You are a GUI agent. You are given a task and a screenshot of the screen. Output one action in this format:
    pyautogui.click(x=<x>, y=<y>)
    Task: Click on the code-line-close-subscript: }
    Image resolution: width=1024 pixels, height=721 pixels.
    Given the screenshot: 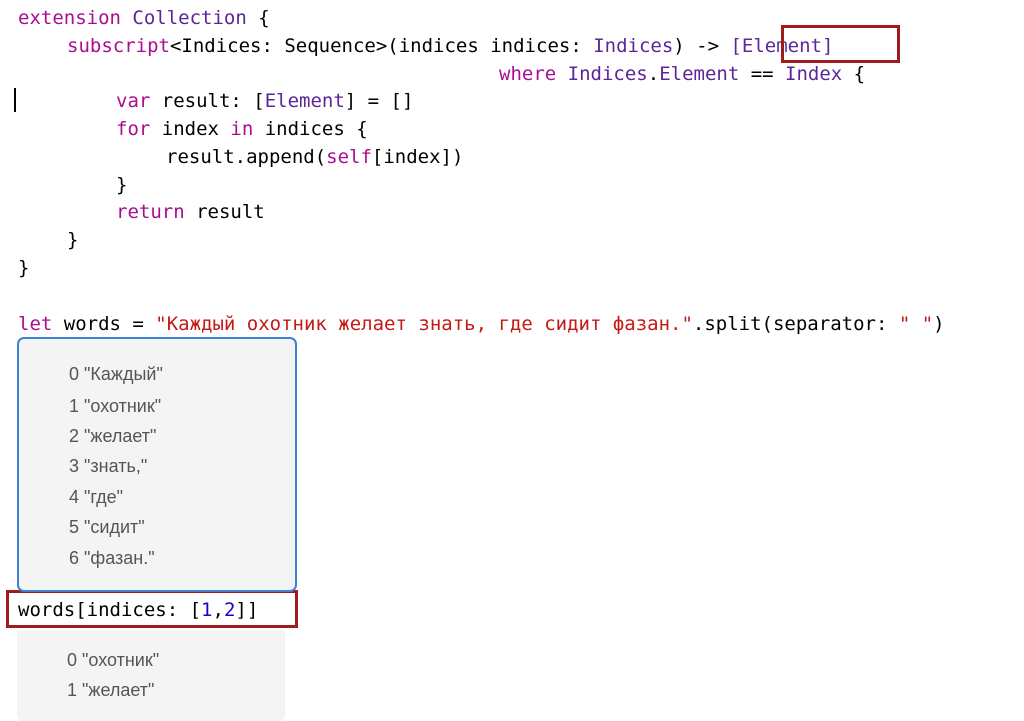 What is the action you would take?
    pyautogui.click(x=72, y=240)
    